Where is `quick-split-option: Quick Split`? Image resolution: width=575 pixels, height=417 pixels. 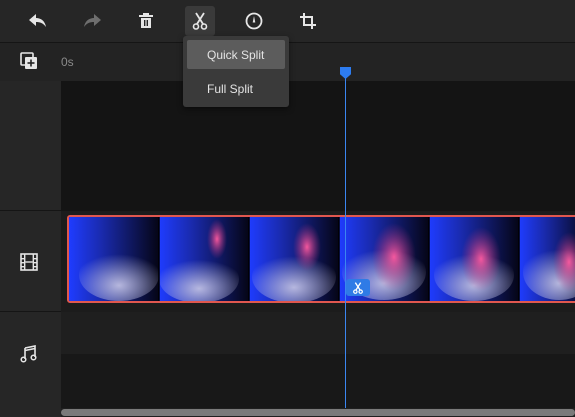 quick-split-option: Quick Split is located at coordinates (236, 54).